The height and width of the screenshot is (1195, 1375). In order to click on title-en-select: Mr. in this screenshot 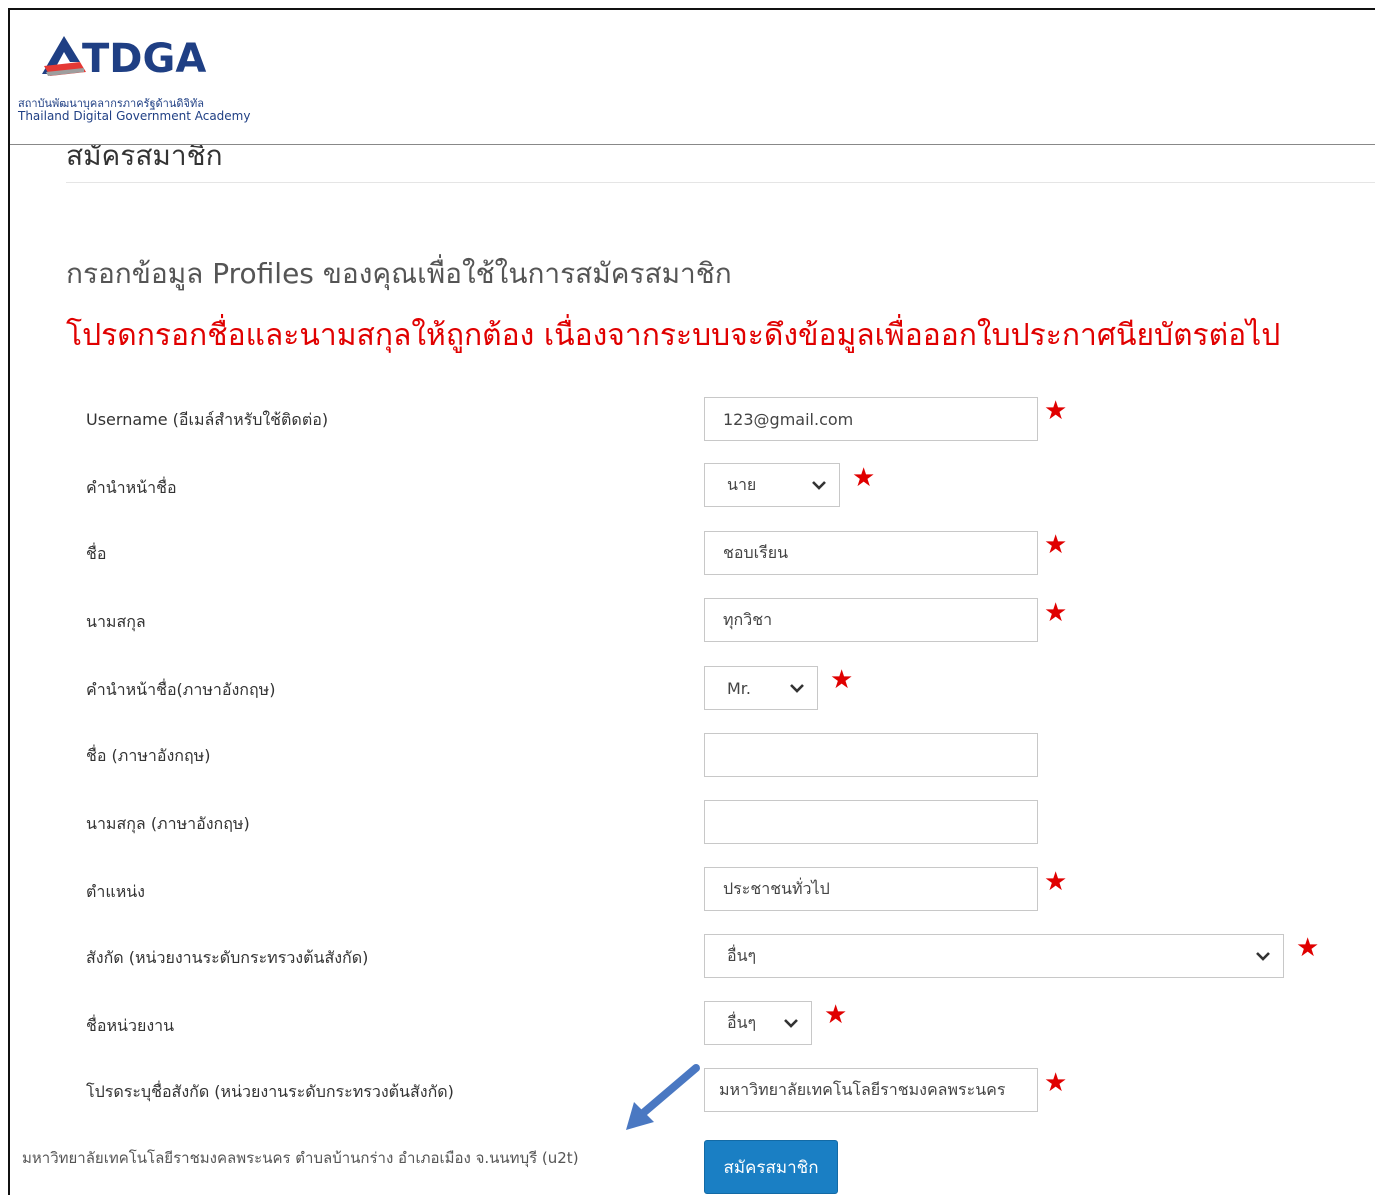, I will do `click(761, 688)`.